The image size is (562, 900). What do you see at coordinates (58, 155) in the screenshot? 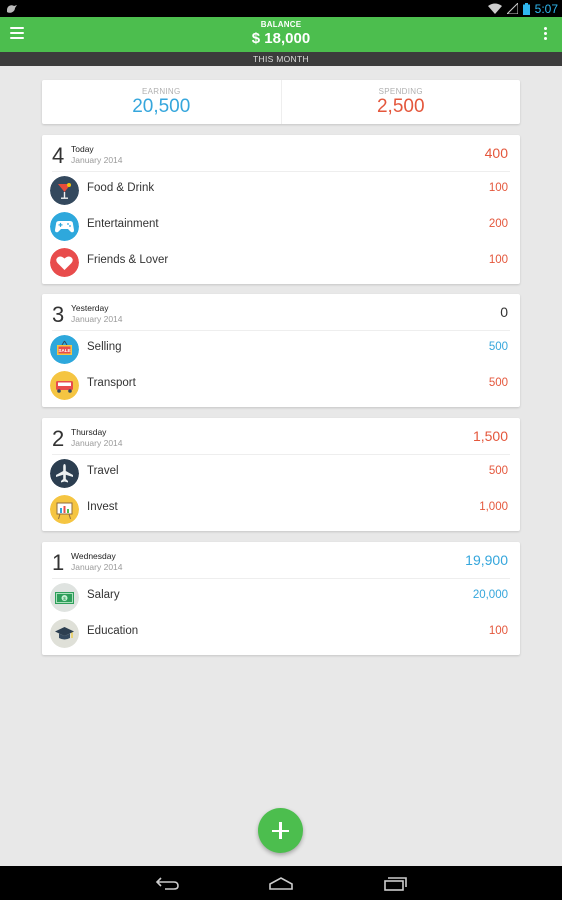
I see `day-number: 4` at bounding box center [58, 155].